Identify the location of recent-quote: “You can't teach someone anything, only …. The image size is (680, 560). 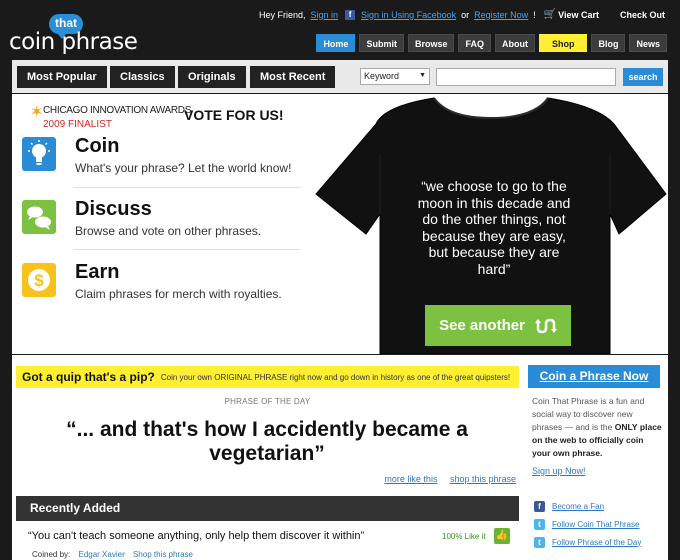
(196, 536).